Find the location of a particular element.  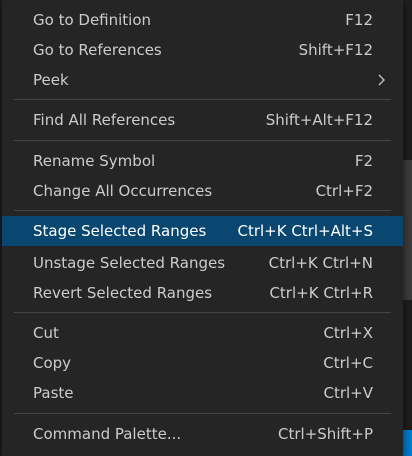

menu-item-go-to-references: Go to References Shift+F12 is located at coordinates (202, 50).